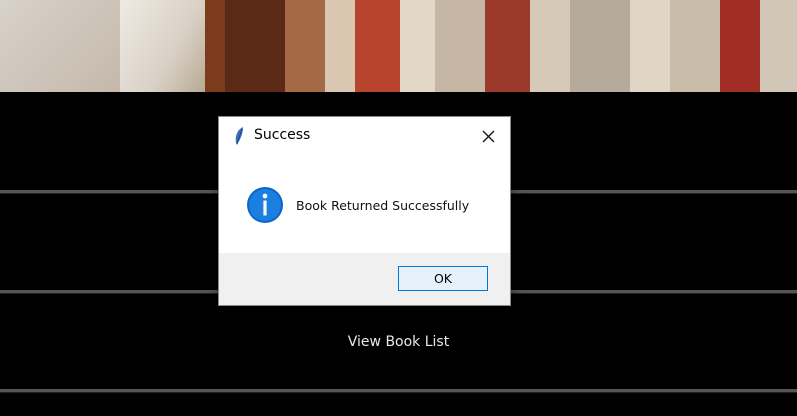  Describe the element at coordinates (364, 279) in the screenshot. I see `dialog-footer: OK` at that location.